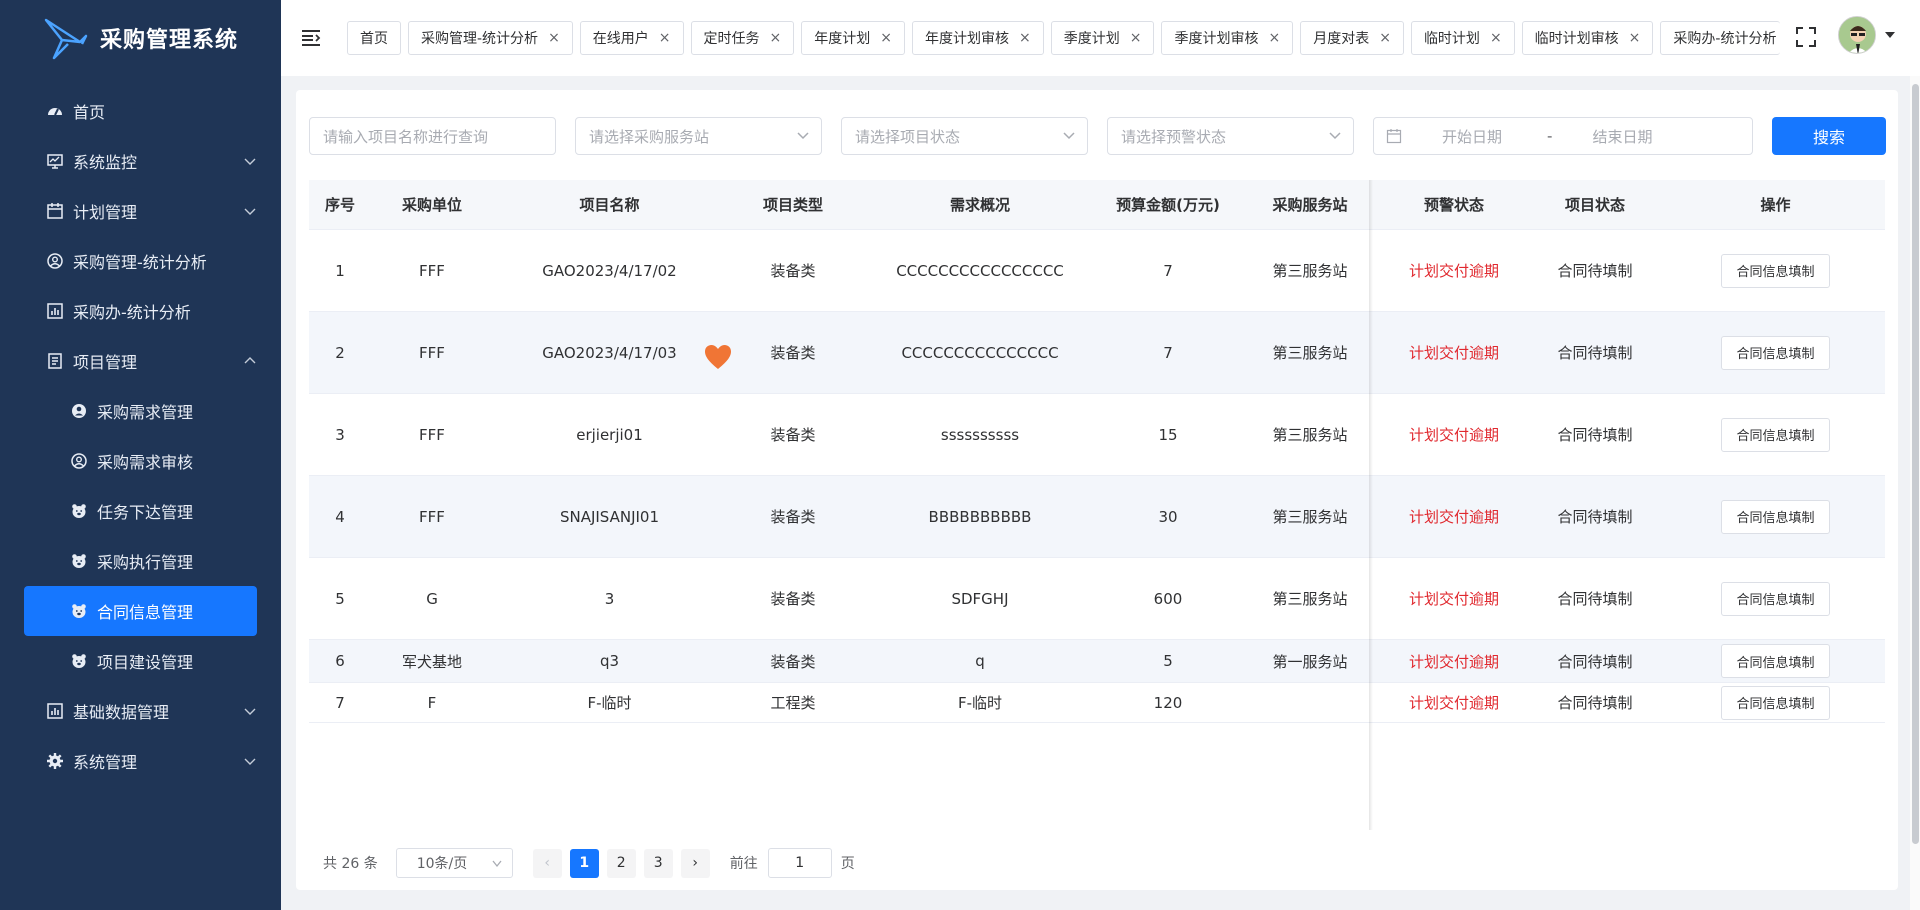 This screenshot has width=1920, height=910. What do you see at coordinates (799, 863) in the screenshot?
I see `goto-page-input: 1` at bounding box center [799, 863].